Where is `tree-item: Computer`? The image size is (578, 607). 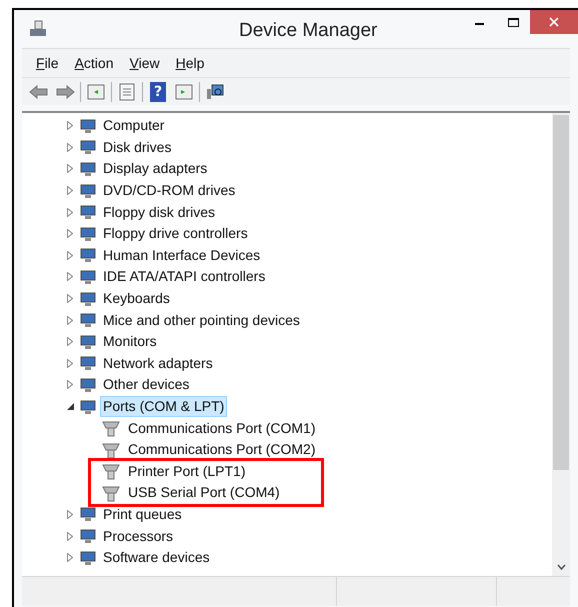 tree-item: Computer is located at coordinates (134, 125).